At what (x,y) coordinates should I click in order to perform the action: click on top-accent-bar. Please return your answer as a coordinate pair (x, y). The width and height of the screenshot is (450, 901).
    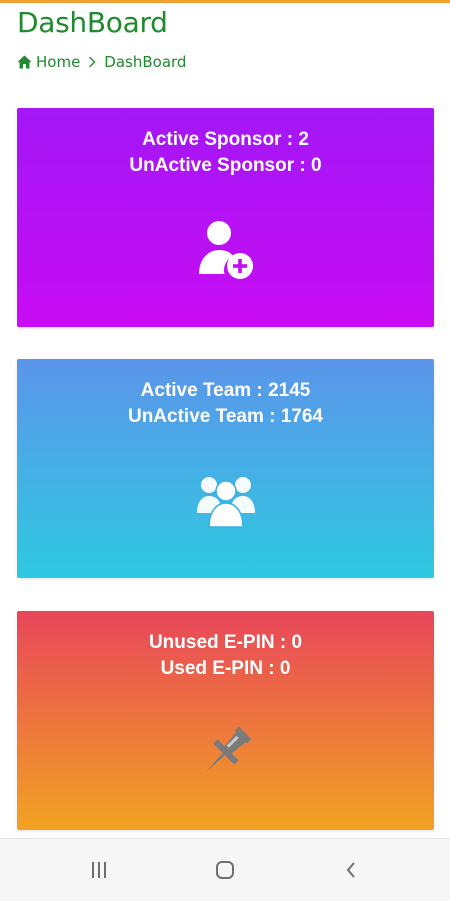
    Looking at the image, I should click on (225, 1).